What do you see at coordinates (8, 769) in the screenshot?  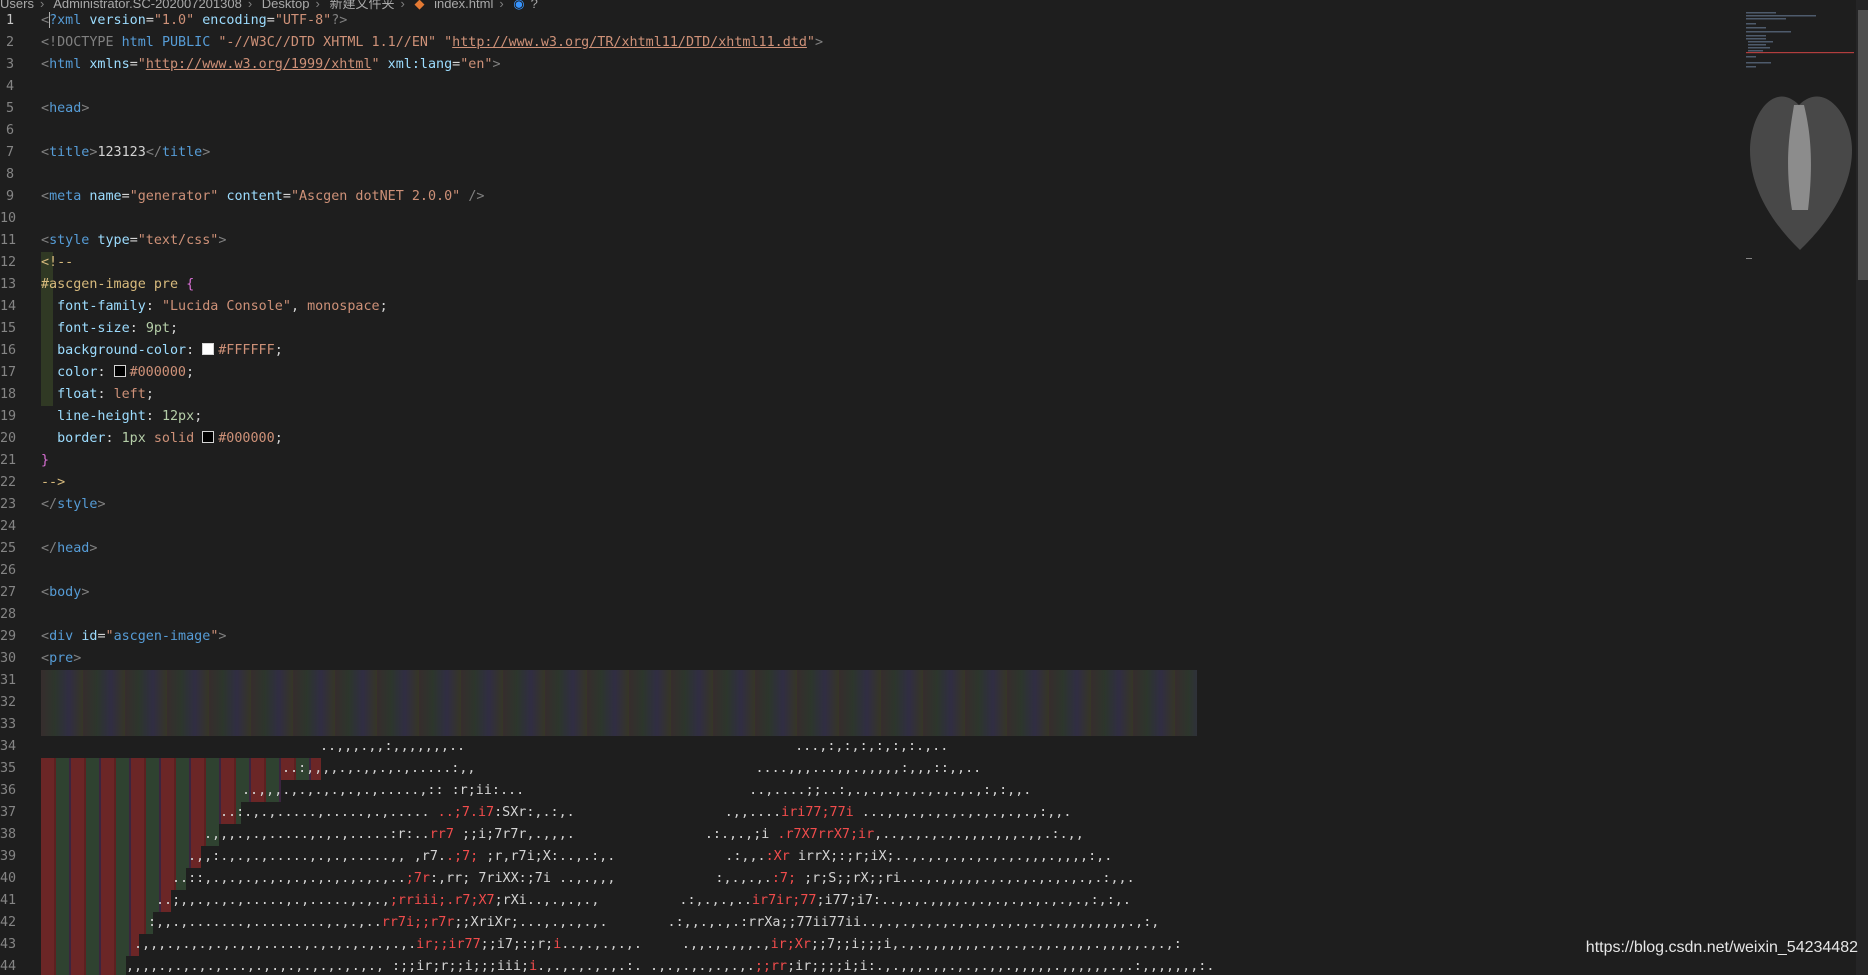 I see `line-number: 35` at bounding box center [8, 769].